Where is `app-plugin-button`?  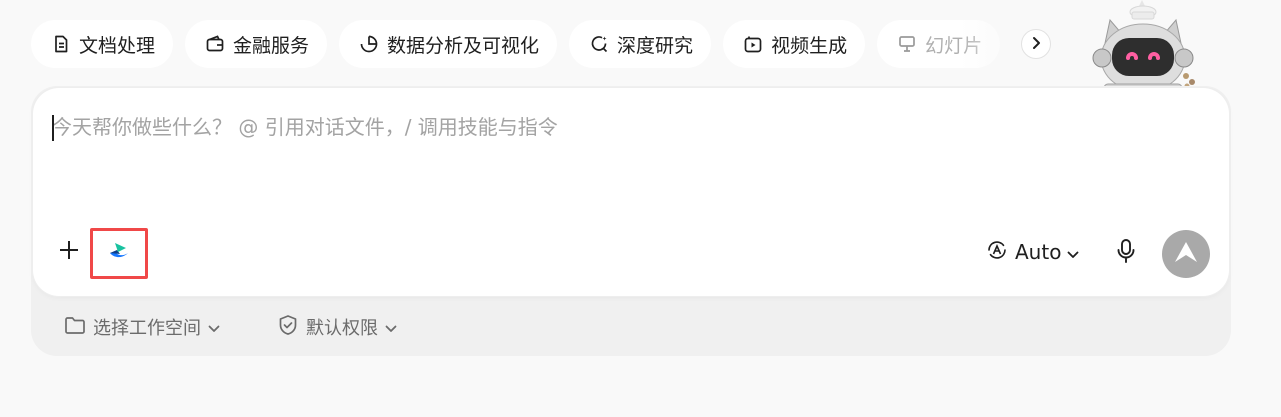
app-plugin-button is located at coordinates (119, 253).